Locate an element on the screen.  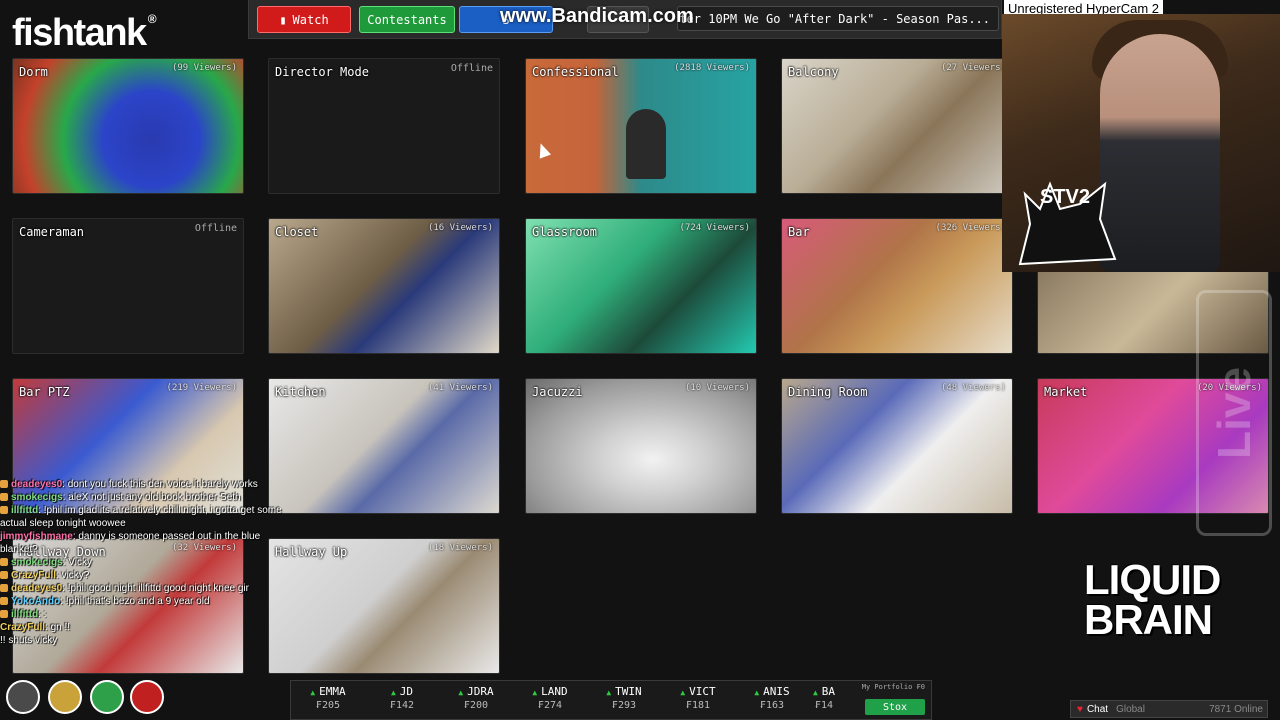
camera-tile-kitchen: Kitchen (41 Viewers) is located at coordinates (384, 446).